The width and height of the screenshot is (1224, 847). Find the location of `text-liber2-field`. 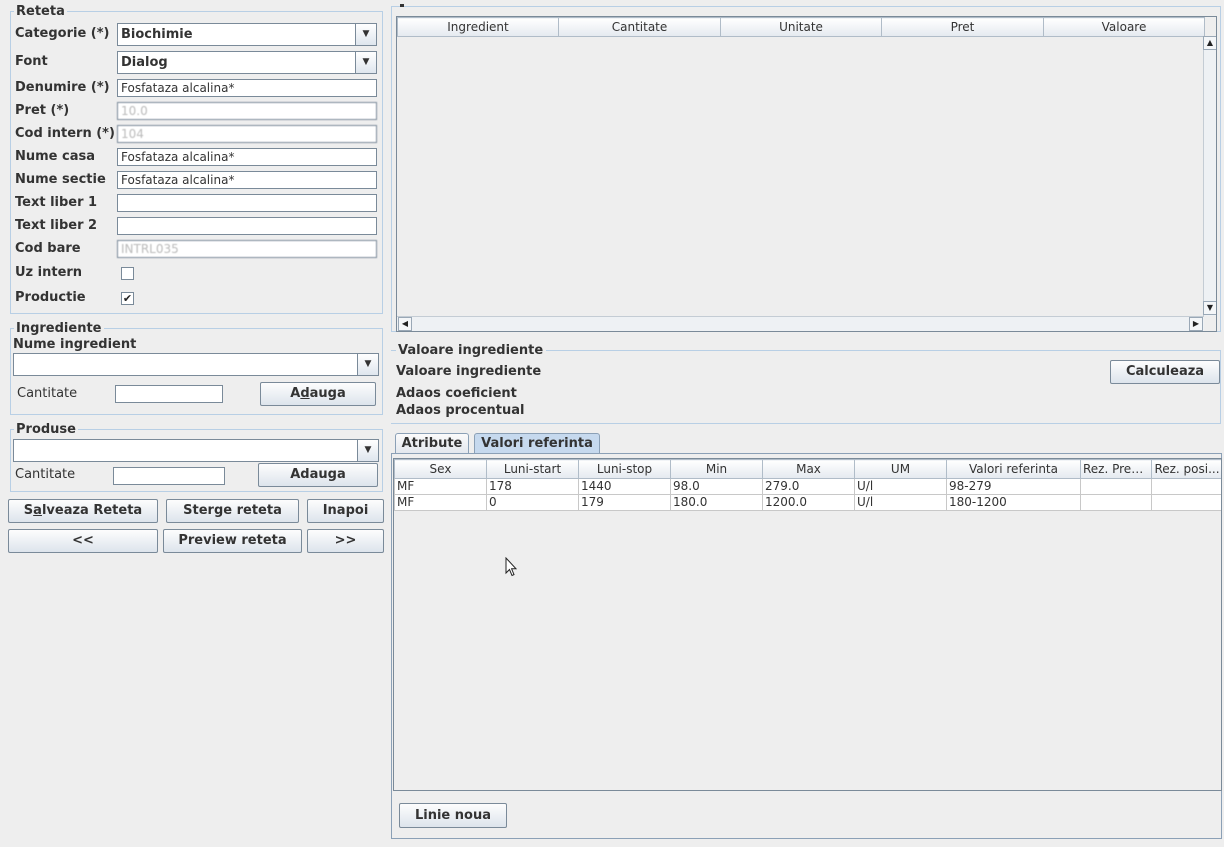

text-liber2-field is located at coordinates (247, 226).